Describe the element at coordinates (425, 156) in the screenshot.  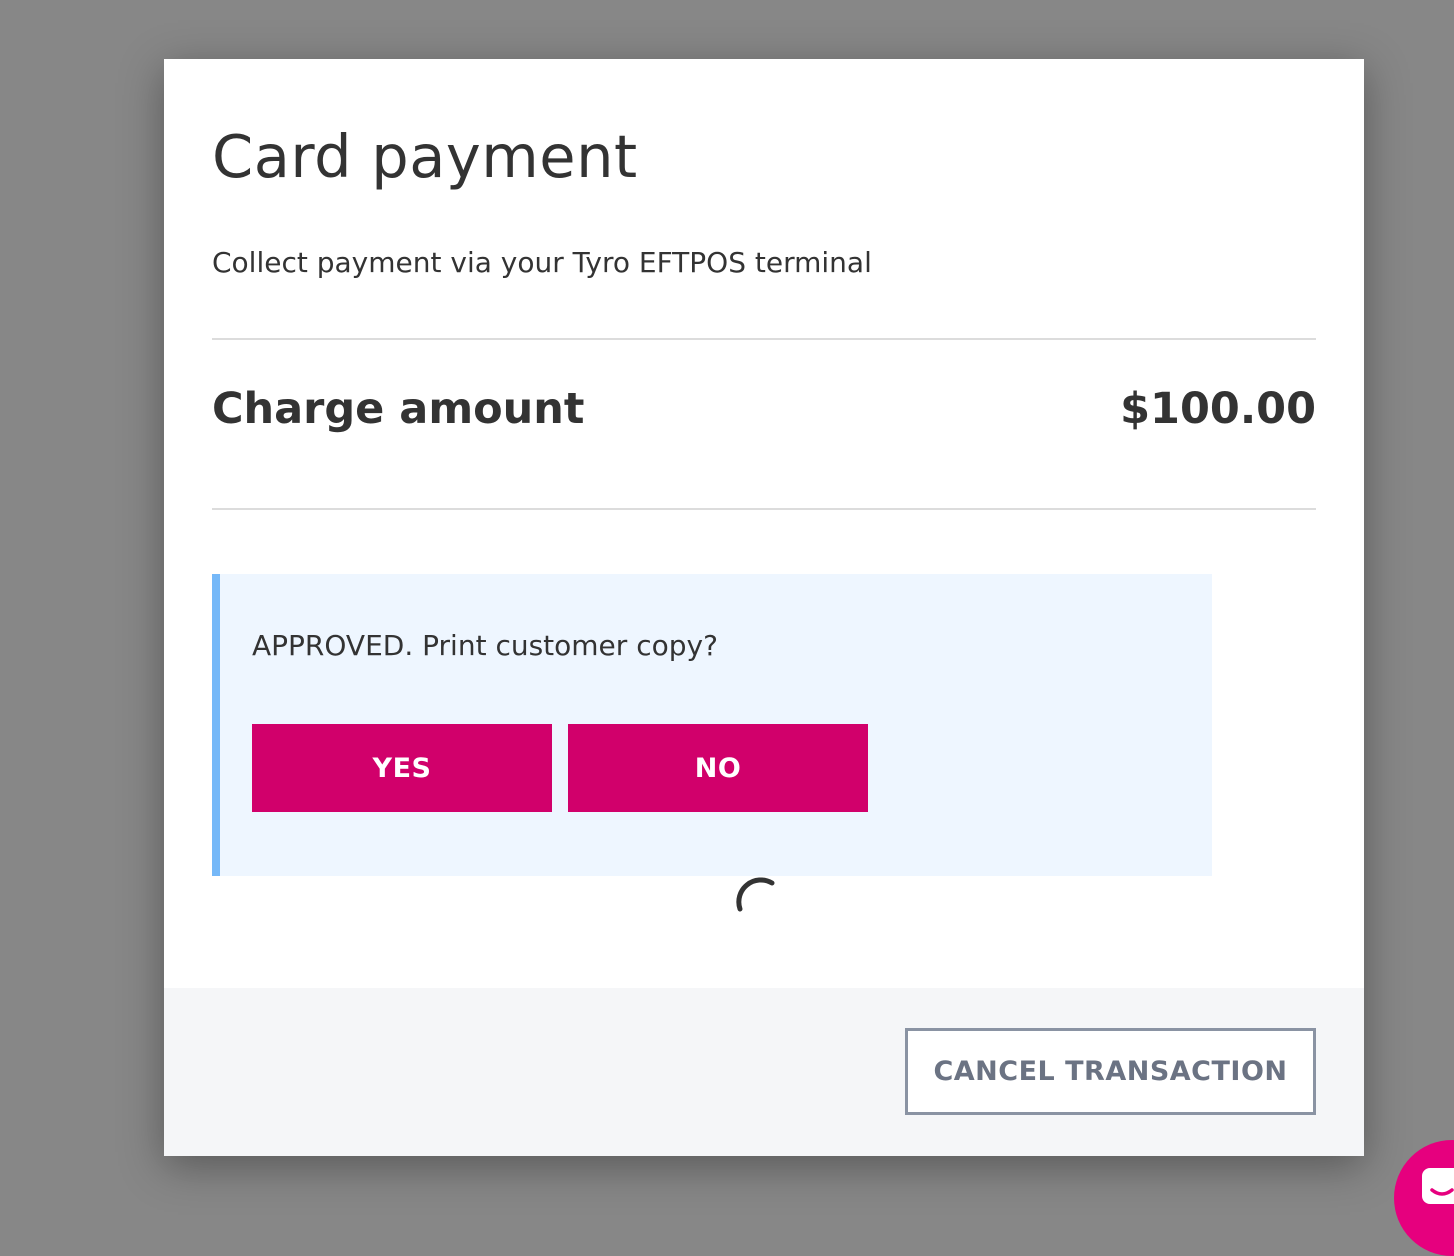
I see `modal-title: Card payment` at that location.